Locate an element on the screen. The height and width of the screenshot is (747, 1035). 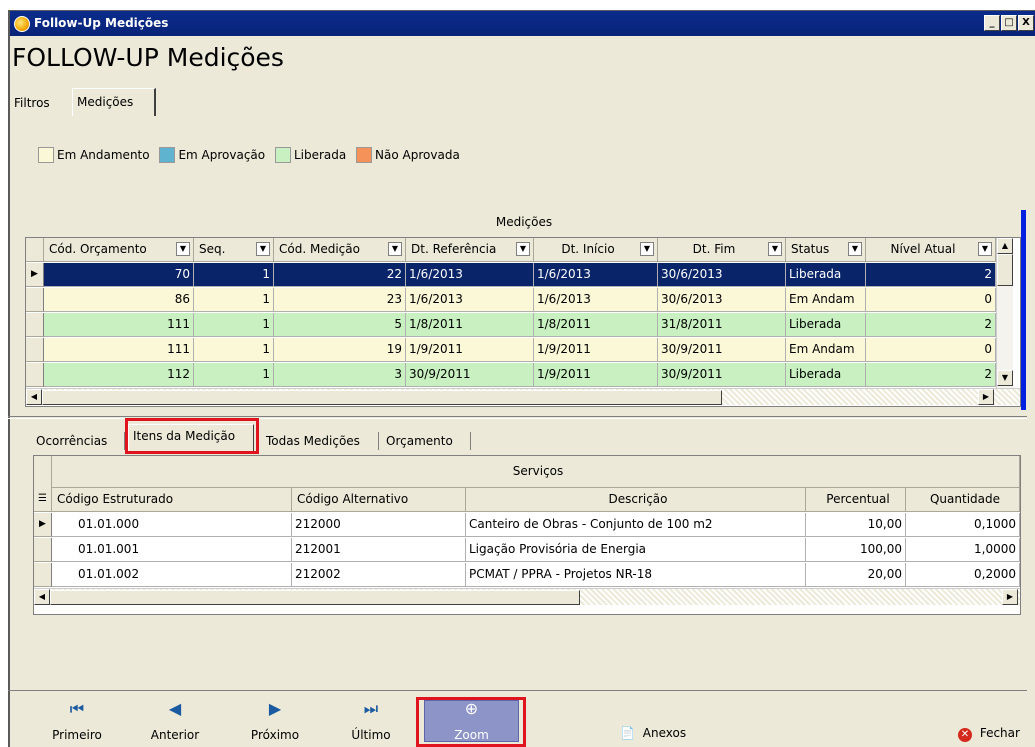
column-header: Dt. Referência ▼ is located at coordinates (470, 250).